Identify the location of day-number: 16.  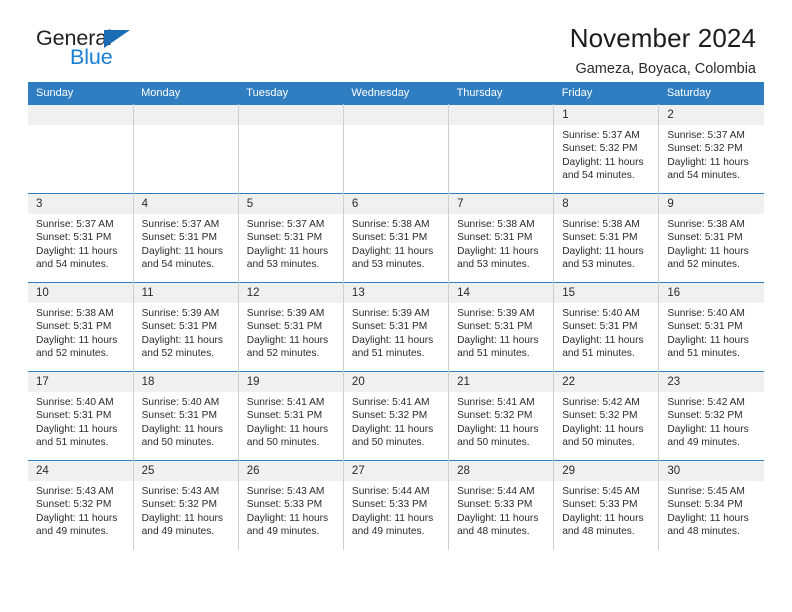
(711, 293).